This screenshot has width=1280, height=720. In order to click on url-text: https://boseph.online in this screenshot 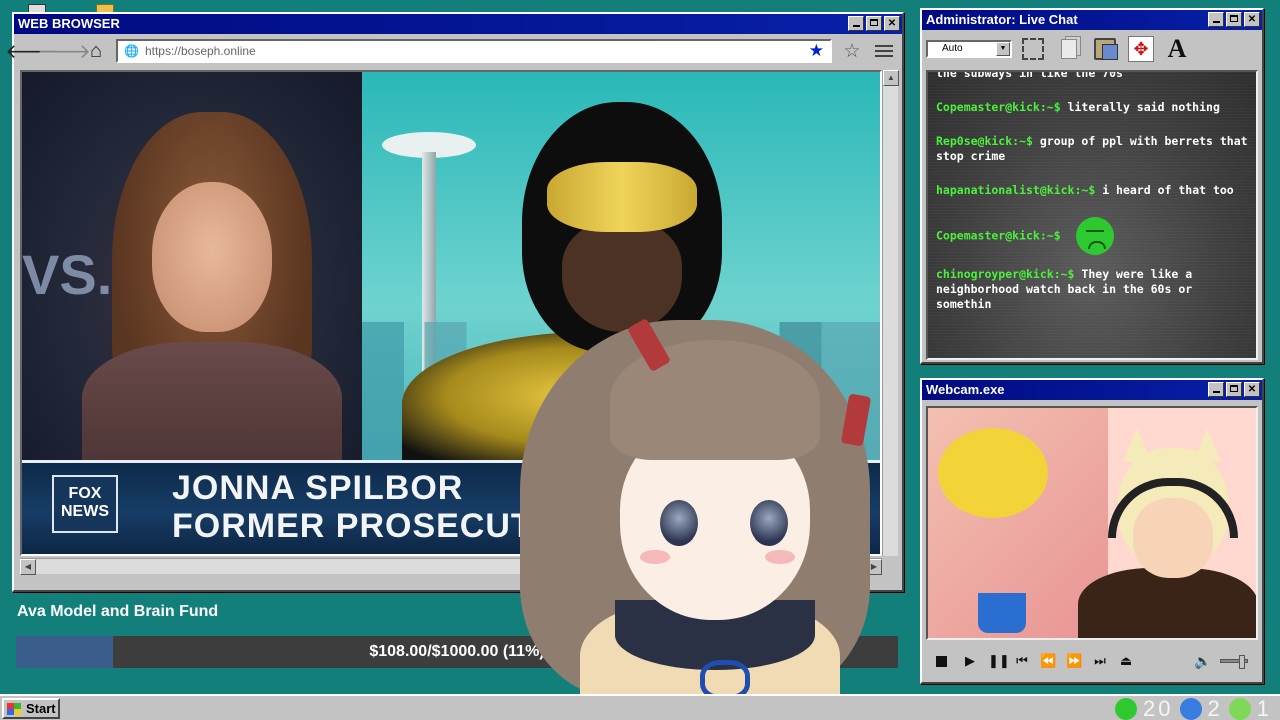, I will do `click(474, 51)`.